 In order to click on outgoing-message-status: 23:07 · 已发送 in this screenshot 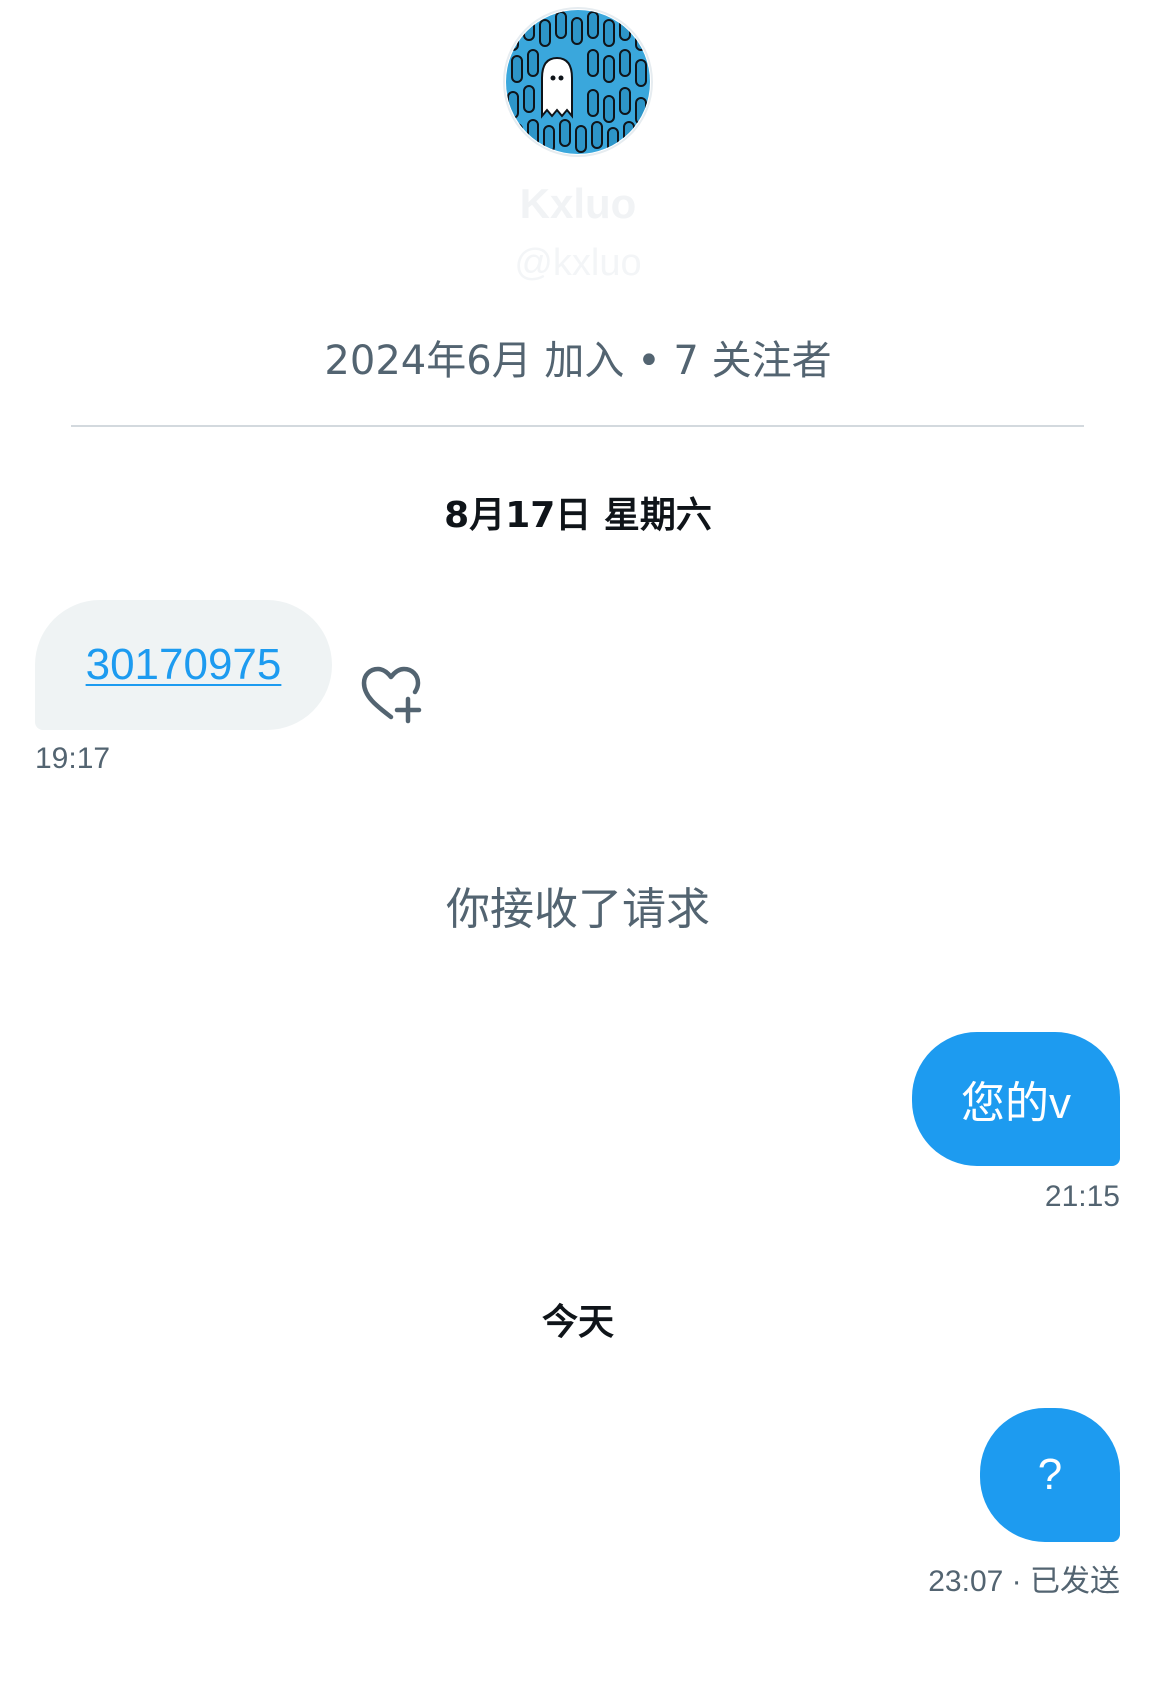, I will do `click(1024, 1578)`.